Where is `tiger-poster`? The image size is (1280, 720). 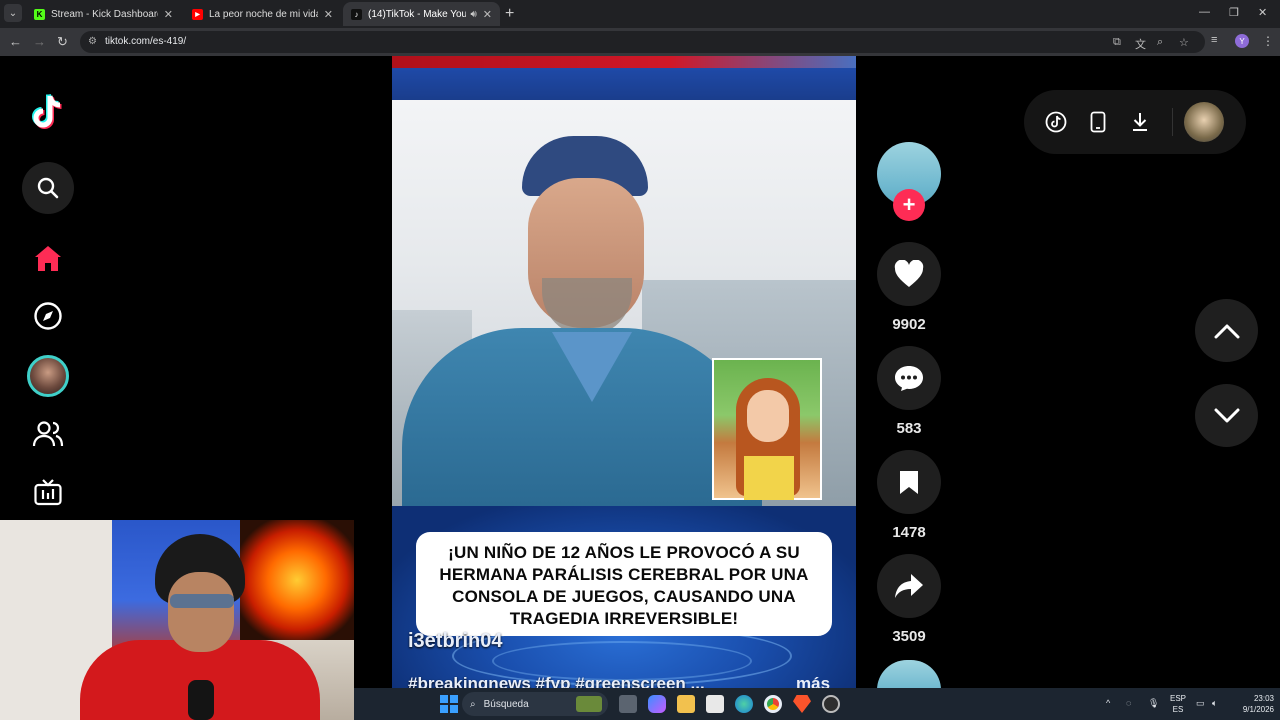
tiger-poster is located at coordinates (297, 580).